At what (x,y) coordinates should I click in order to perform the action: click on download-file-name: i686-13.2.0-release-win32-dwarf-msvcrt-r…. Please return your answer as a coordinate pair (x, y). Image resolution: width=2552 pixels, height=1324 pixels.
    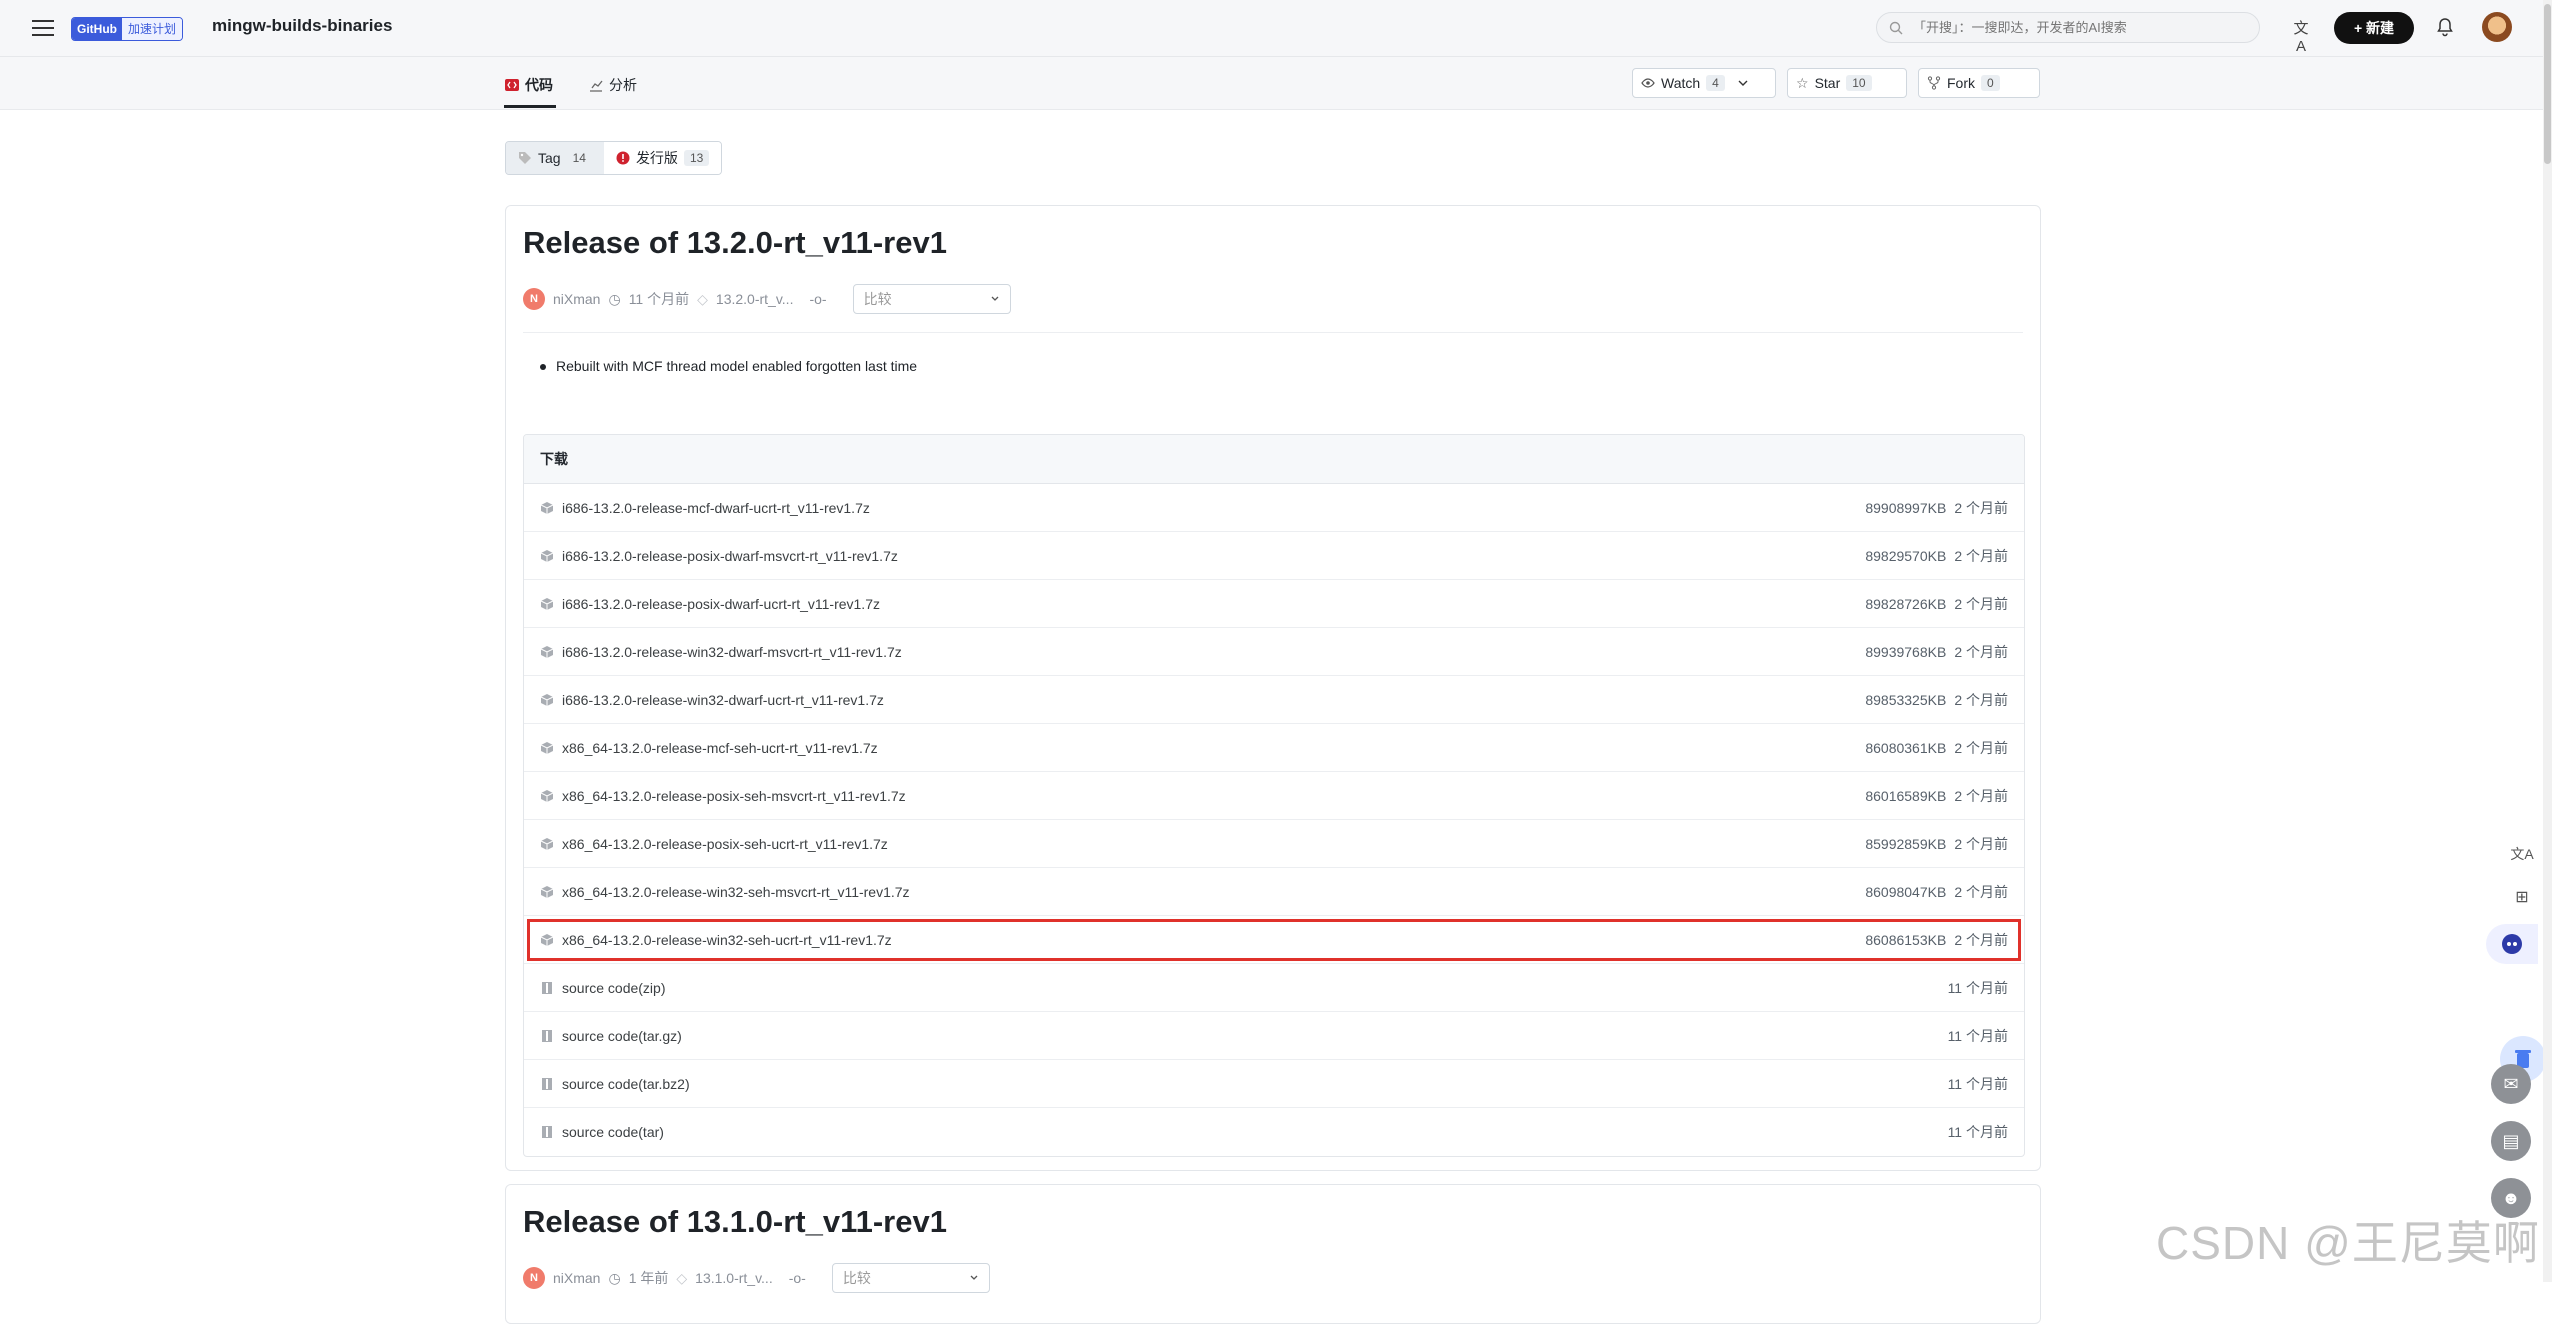
    Looking at the image, I should click on (1213, 652).